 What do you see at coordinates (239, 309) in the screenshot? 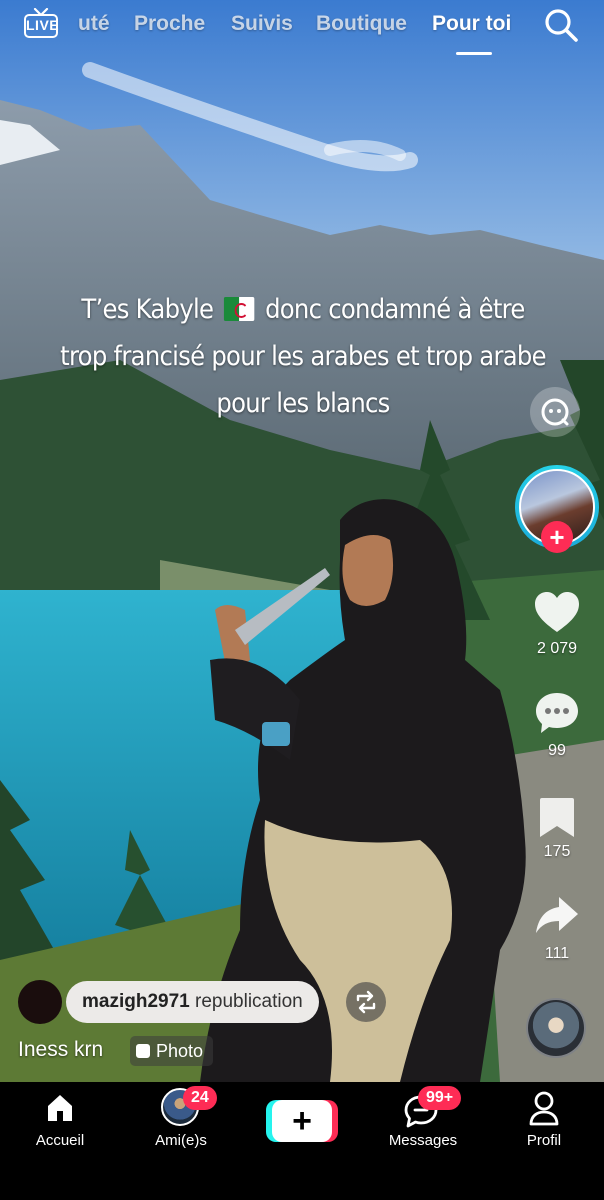
I see `algeria-flag-icon` at bounding box center [239, 309].